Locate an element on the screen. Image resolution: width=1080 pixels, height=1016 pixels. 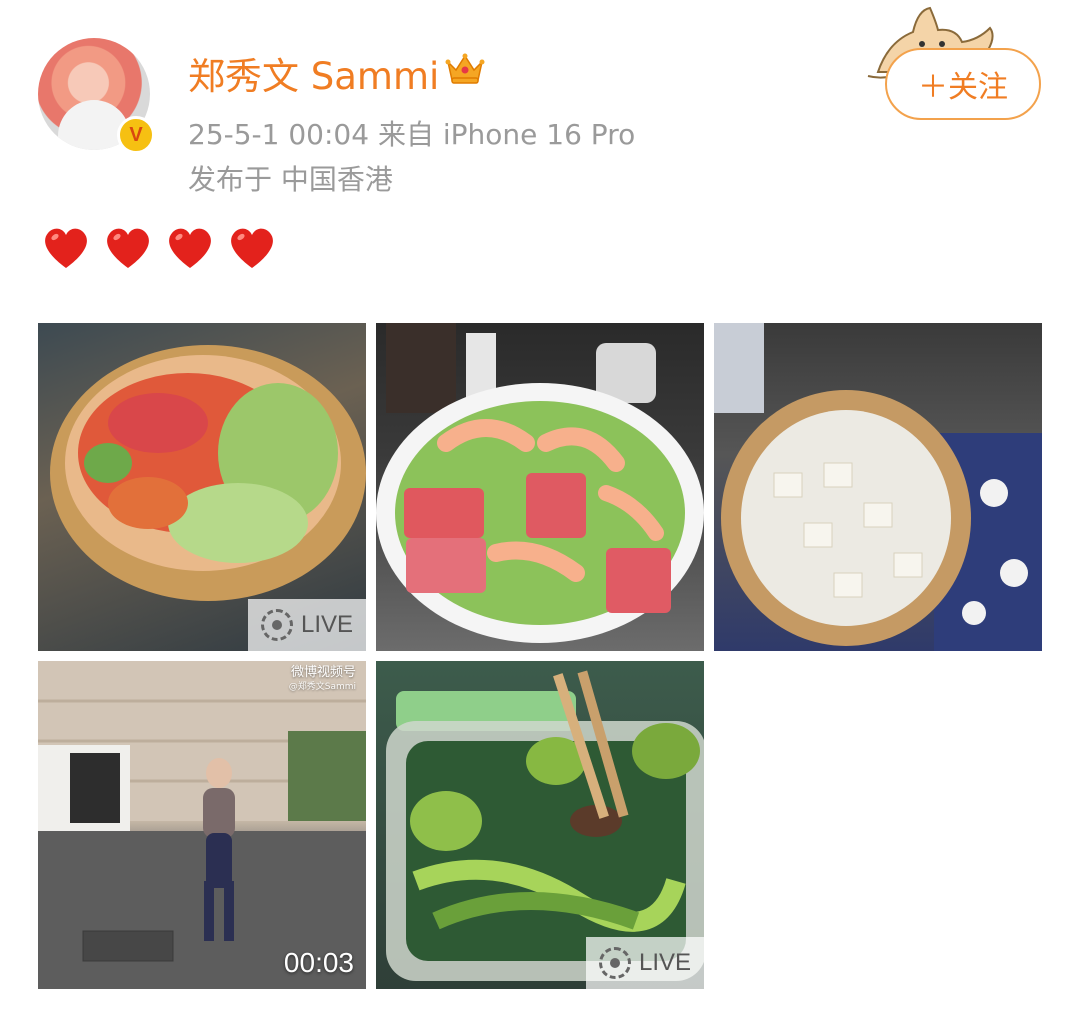
video-duration: 00:03 is located at coordinates (318, 962).